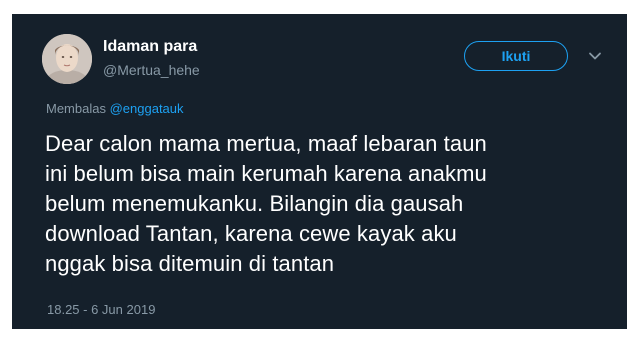  I want to click on follow-button: Ikuti, so click(516, 56).